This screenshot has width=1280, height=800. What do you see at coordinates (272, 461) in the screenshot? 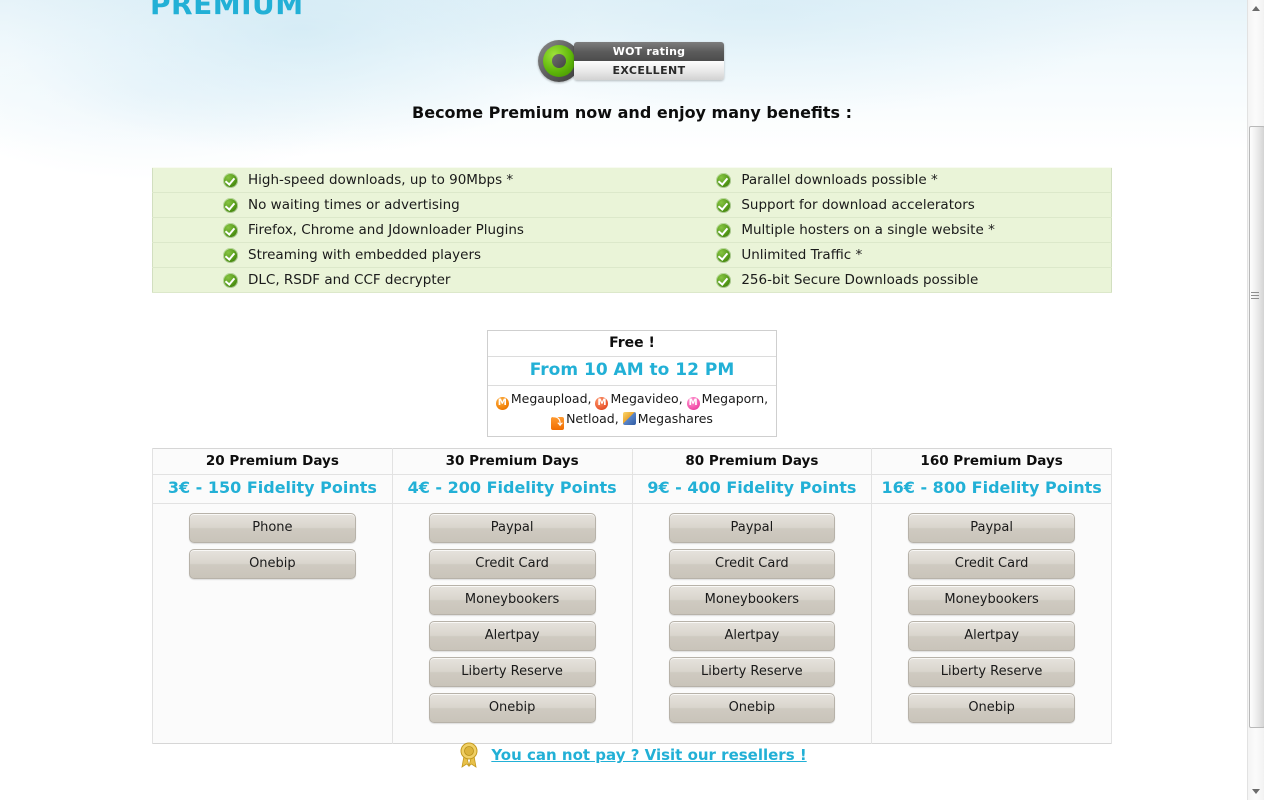
I see `pricing-days-20: 20 Premium Days` at bounding box center [272, 461].